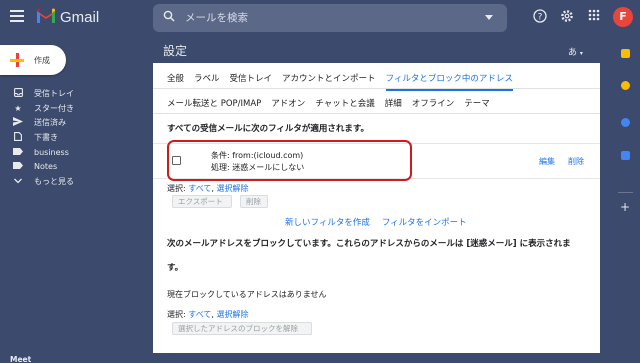 The height and width of the screenshot is (363, 640). What do you see at coordinates (42, 60) in the screenshot?
I see `compose-label: 作成` at bounding box center [42, 60].